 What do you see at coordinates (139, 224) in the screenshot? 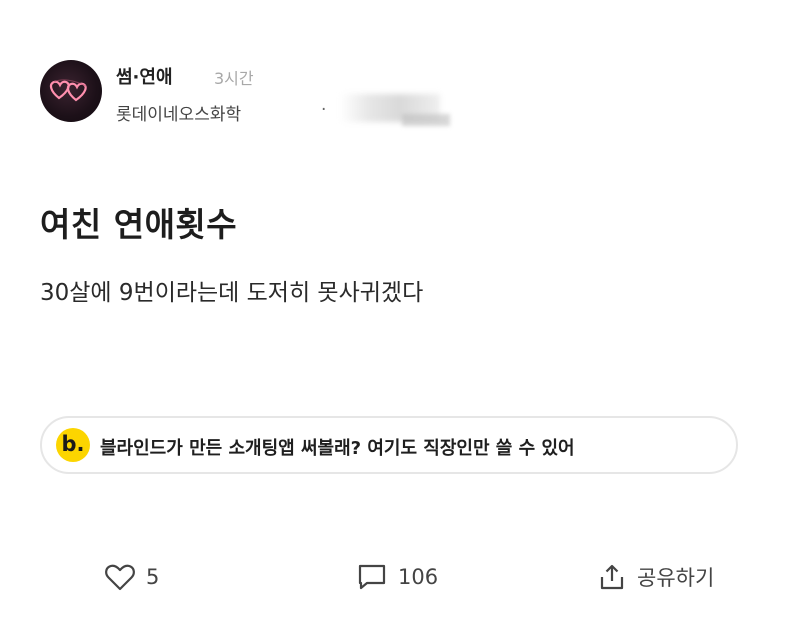
I see `post-title: 여친 연애횟수` at bounding box center [139, 224].